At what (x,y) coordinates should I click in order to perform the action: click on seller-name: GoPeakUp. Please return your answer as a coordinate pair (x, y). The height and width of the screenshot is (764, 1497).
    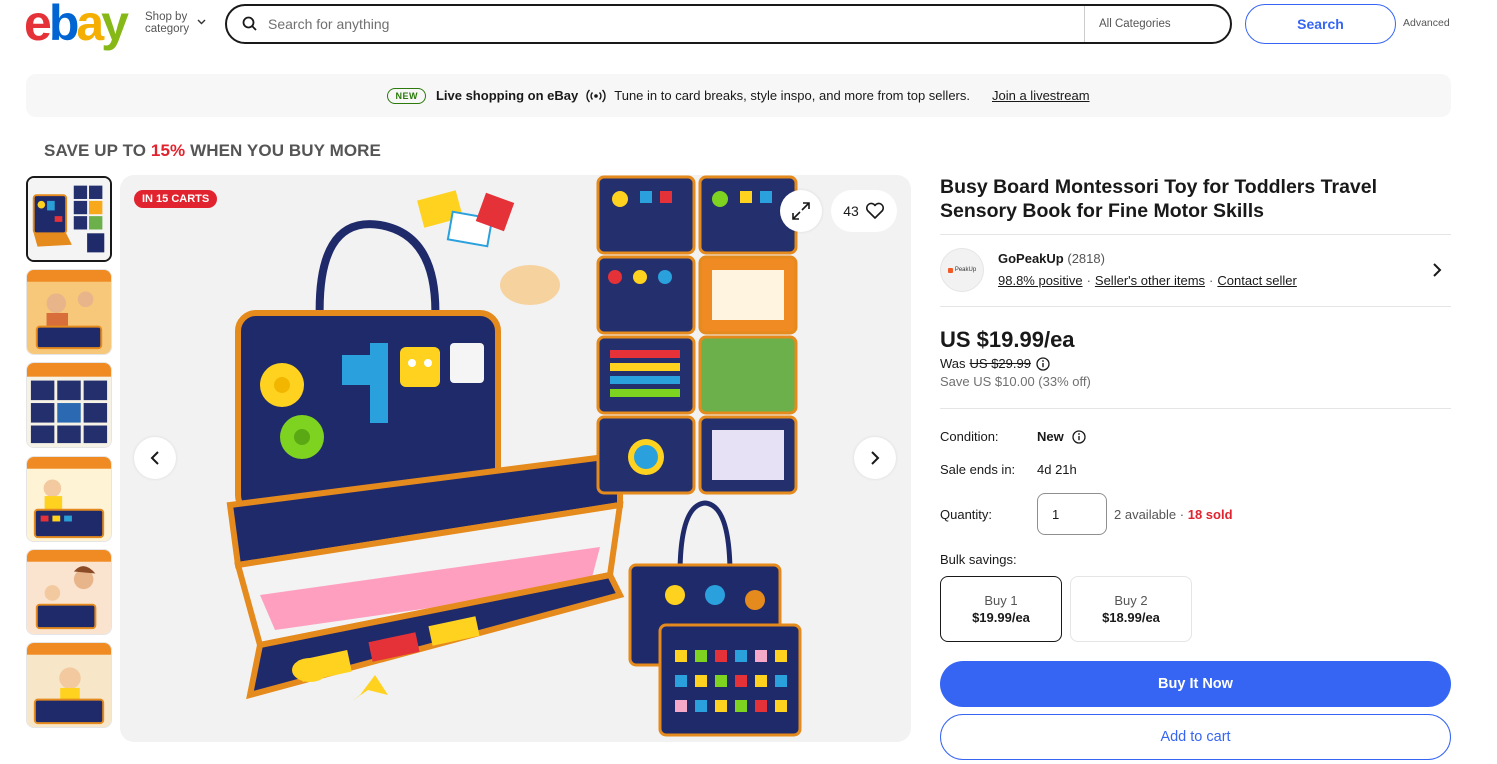
    Looking at the image, I should click on (1031, 258).